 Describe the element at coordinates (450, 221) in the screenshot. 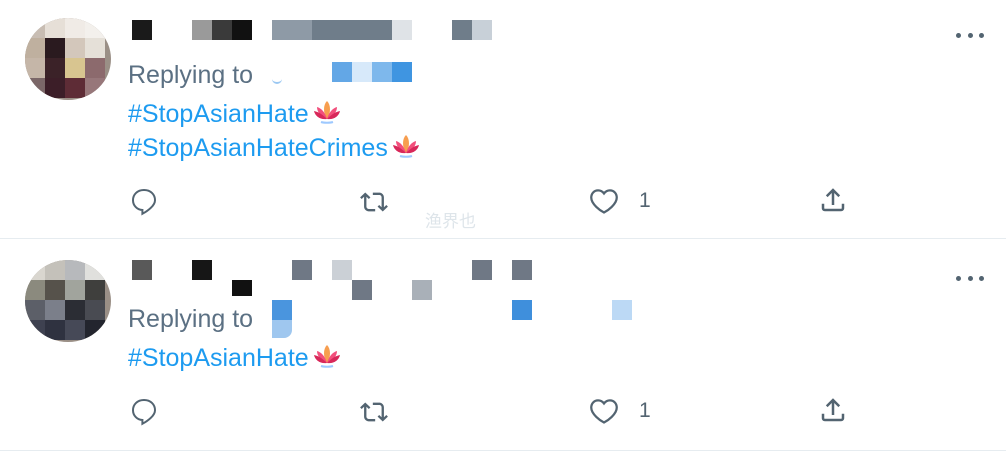

I see `watermark: 渔界也` at that location.